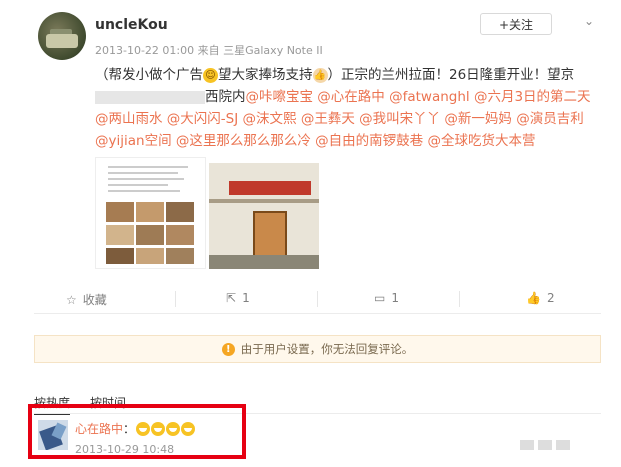  Describe the element at coordinates (327, 349) in the screenshot. I see `notice-text: 由于用户设置，你无法回复评论。` at that location.